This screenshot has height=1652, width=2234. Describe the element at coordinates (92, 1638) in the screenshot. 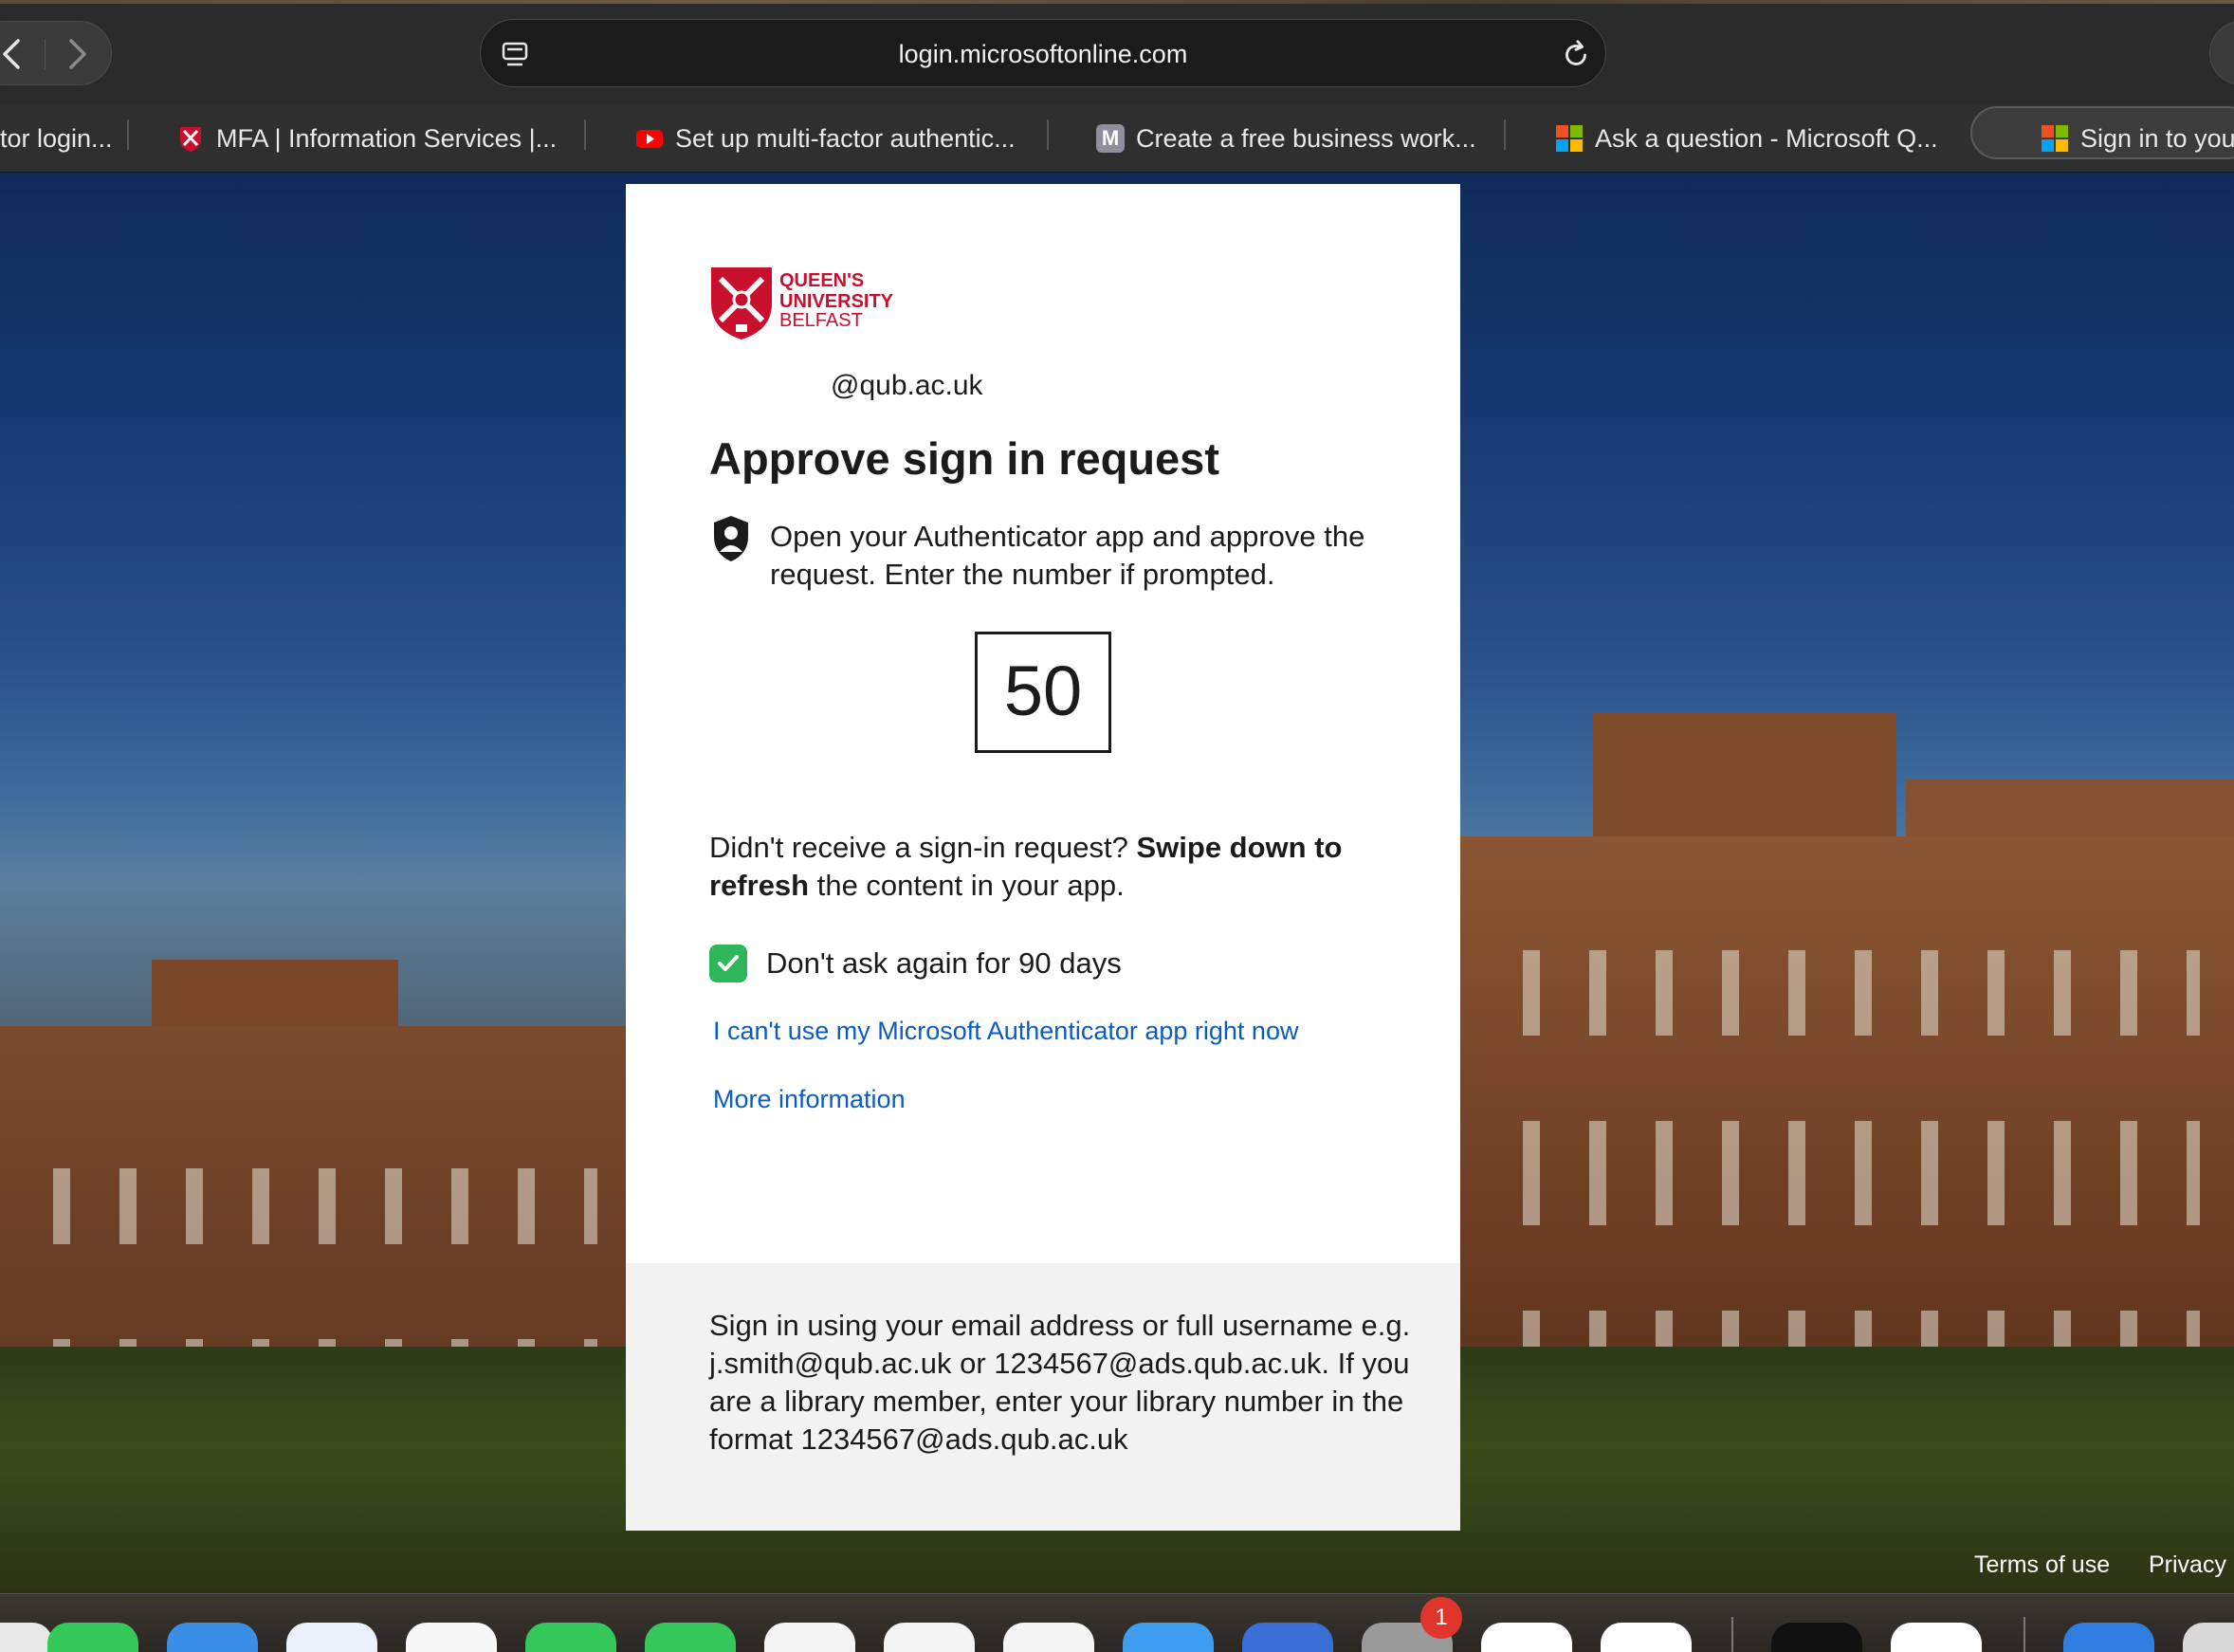

I see `dock-messages-icon` at that location.